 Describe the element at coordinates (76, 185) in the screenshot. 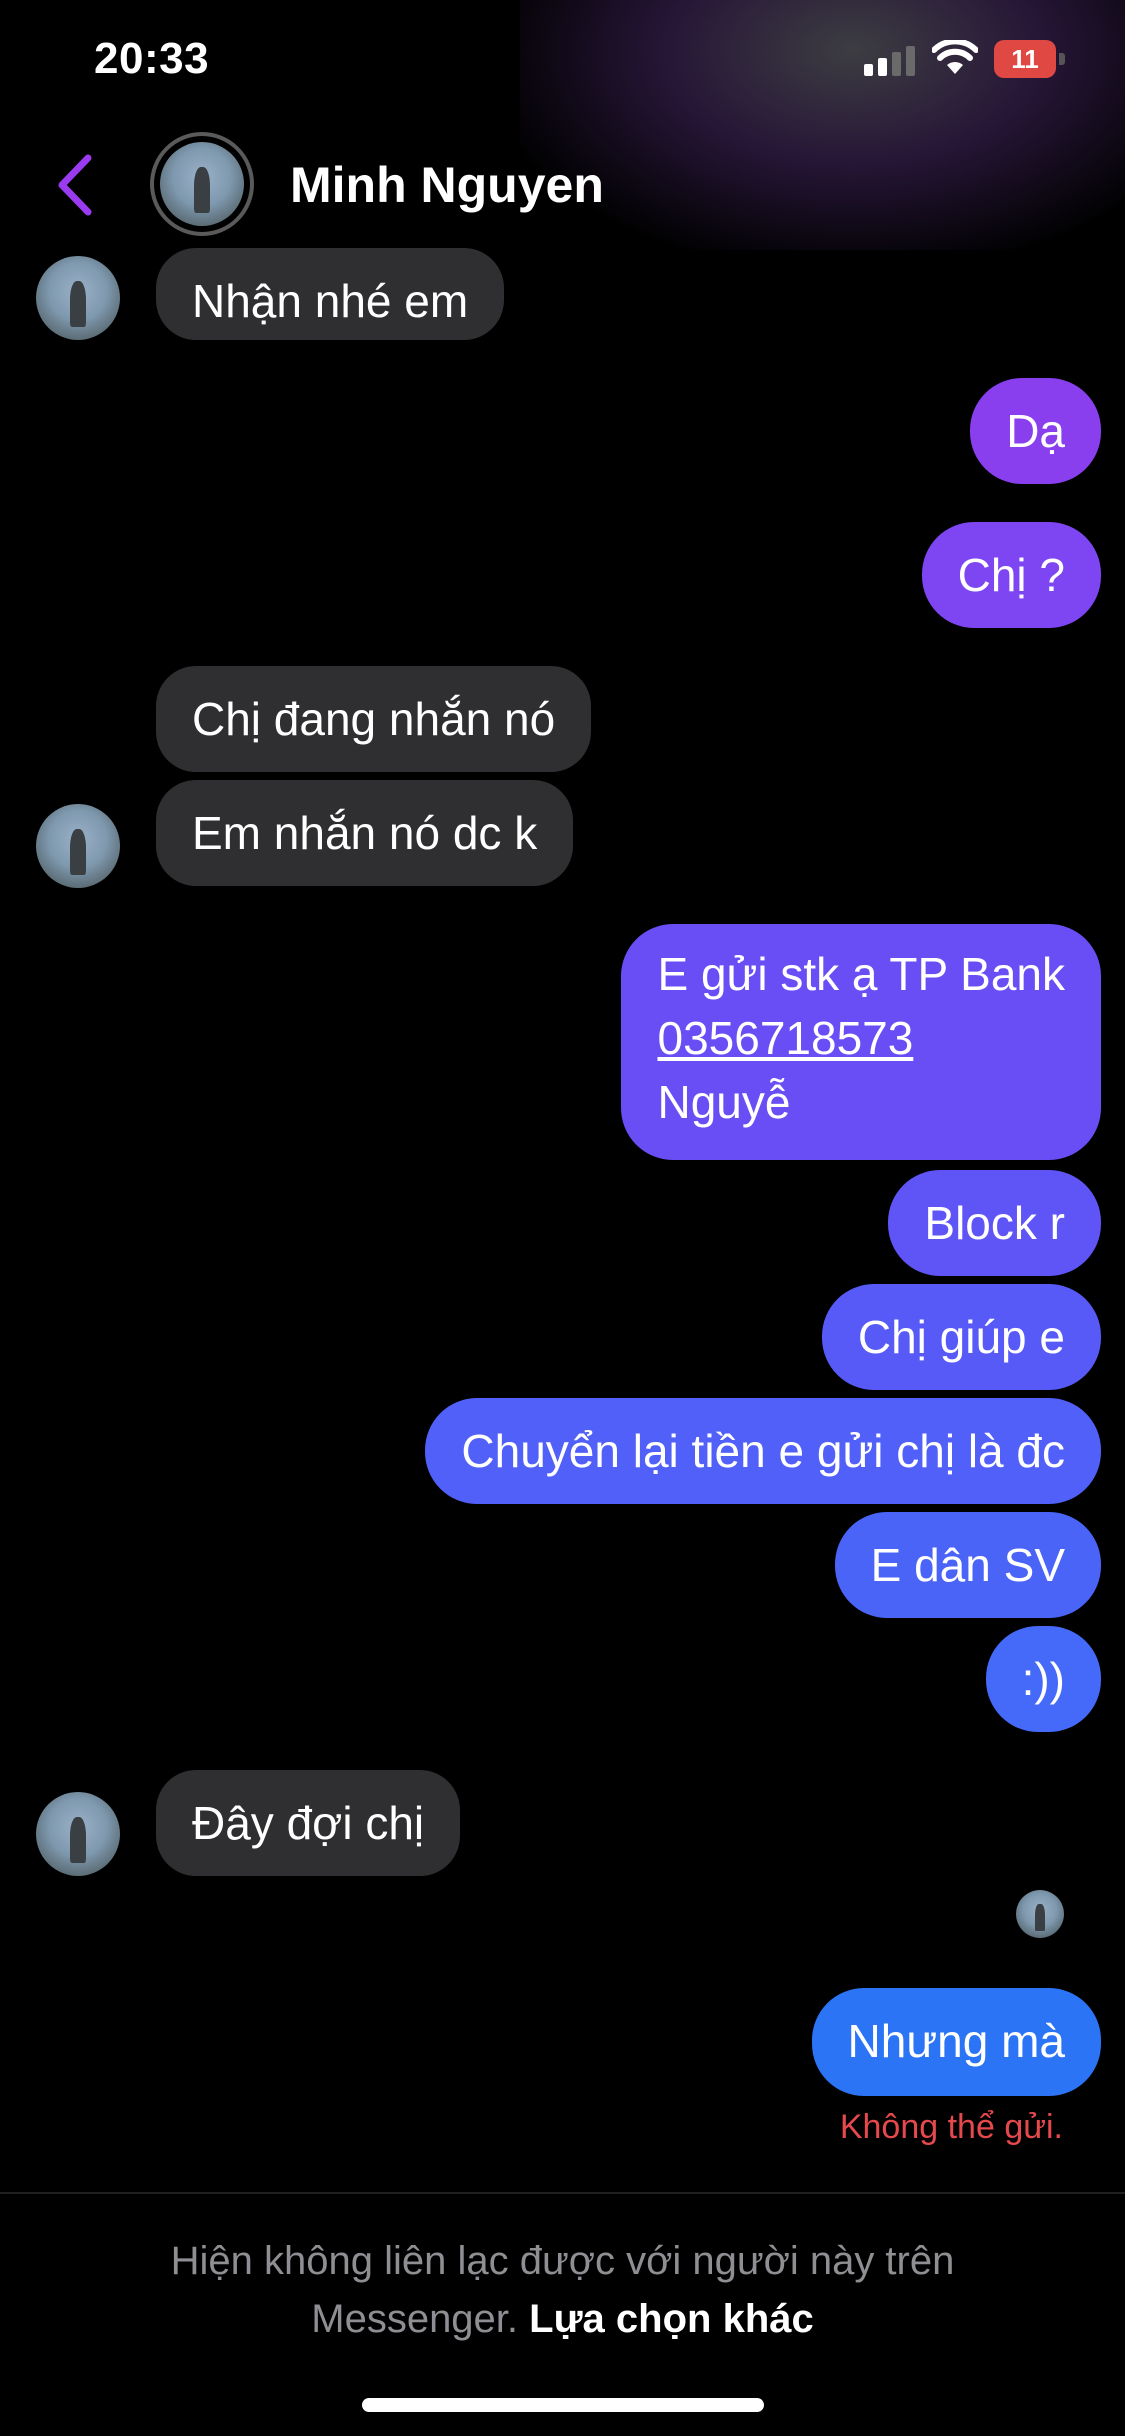

I see `back-chevron-icon` at that location.